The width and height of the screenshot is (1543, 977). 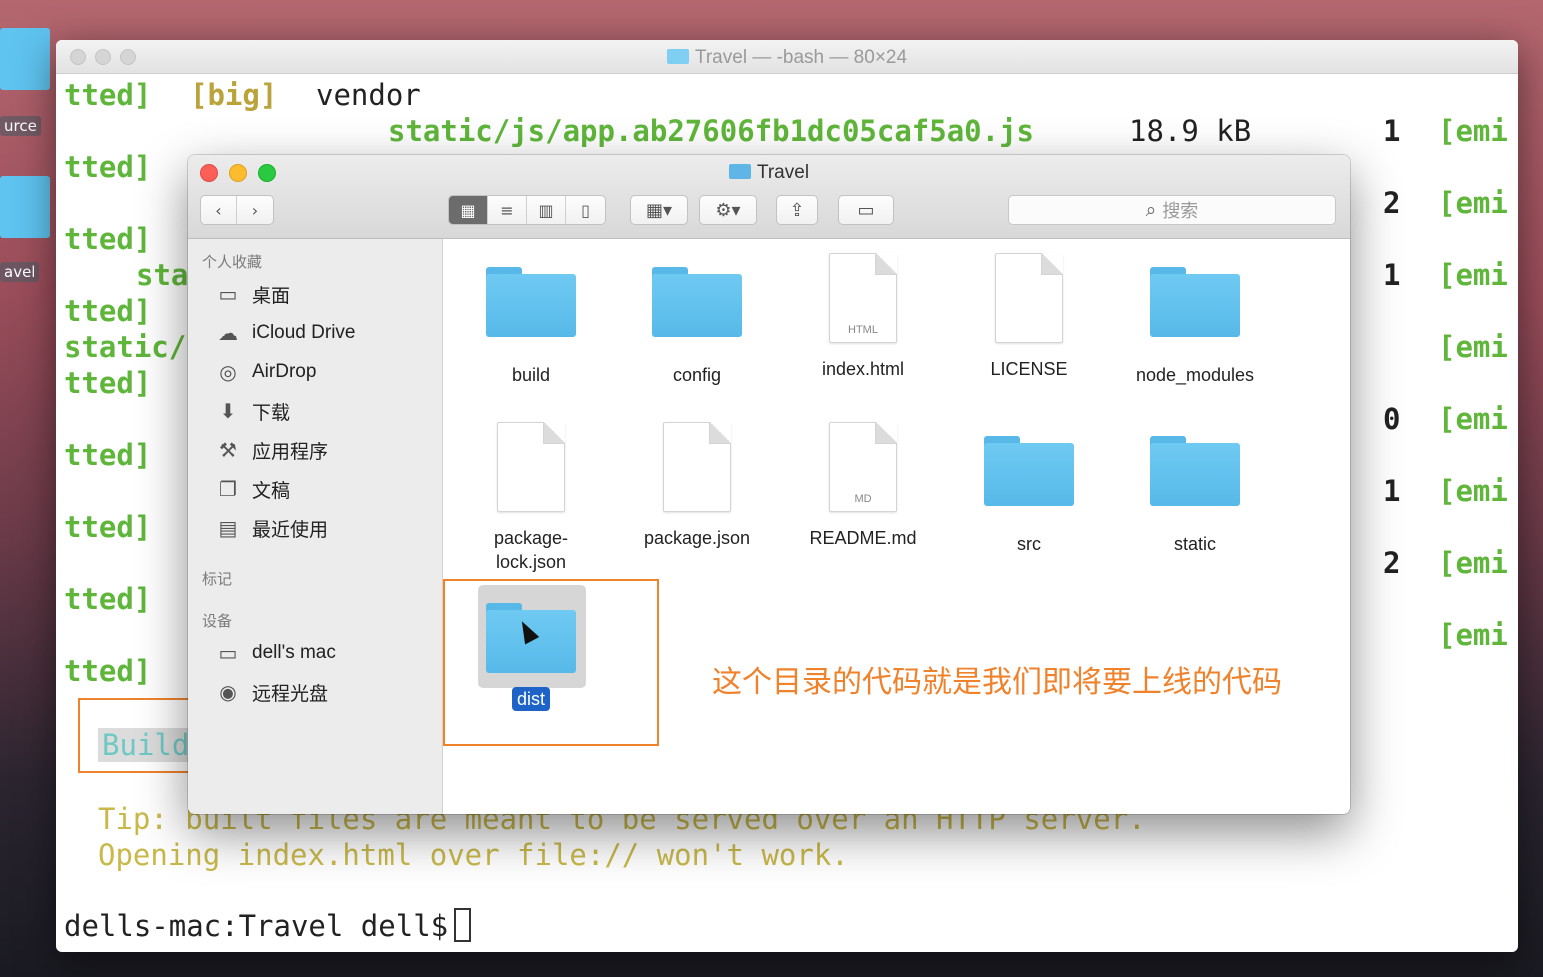 I want to click on file-item-build: build, so click(x=531, y=327).